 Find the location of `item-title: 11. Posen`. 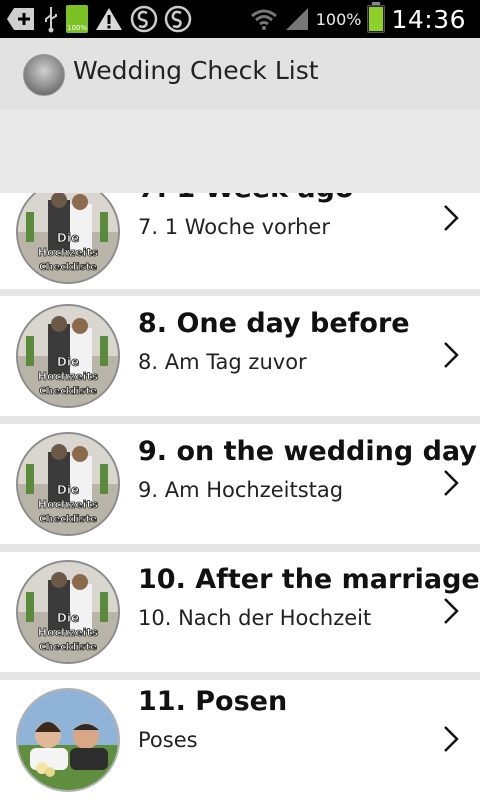

item-title: 11. Posen is located at coordinates (213, 701).